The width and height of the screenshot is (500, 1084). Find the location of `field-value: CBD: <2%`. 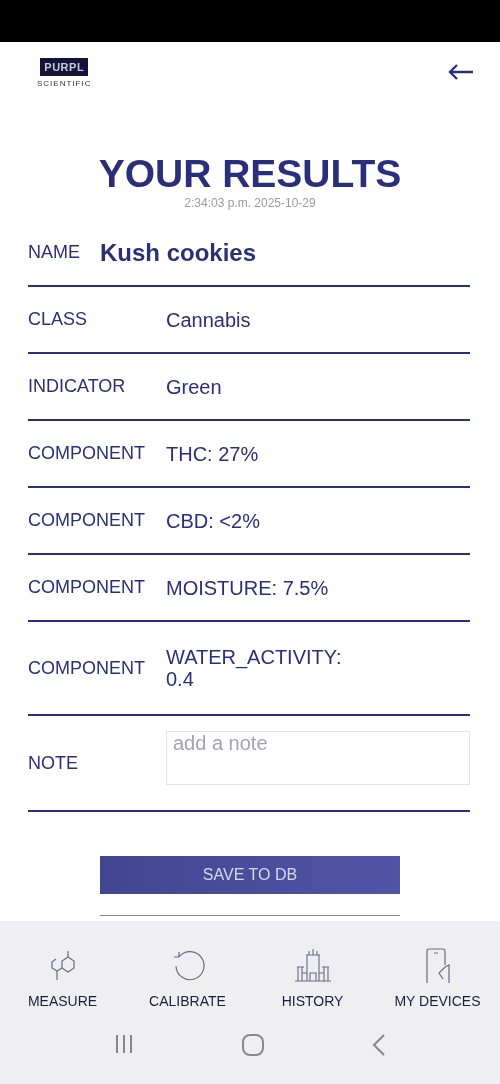

field-value: CBD: <2% is located at coordinates (213, 520).